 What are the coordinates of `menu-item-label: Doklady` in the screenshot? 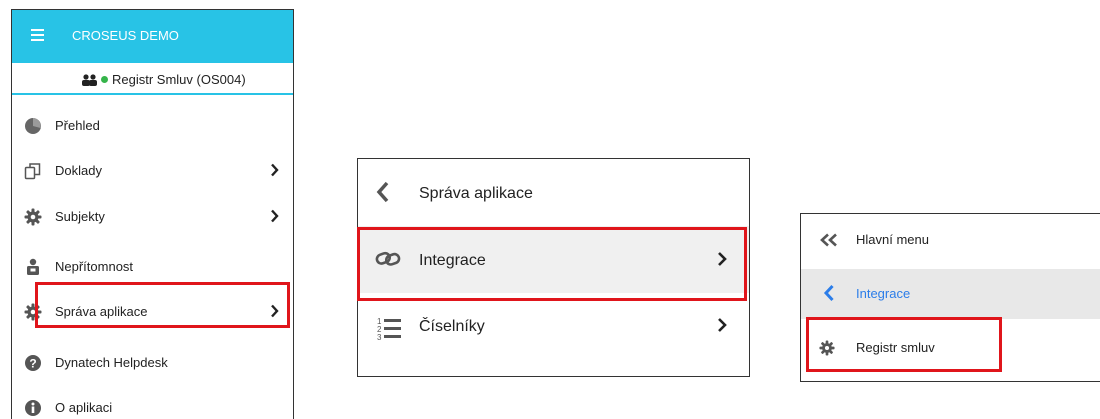 It's located at (78, 170).